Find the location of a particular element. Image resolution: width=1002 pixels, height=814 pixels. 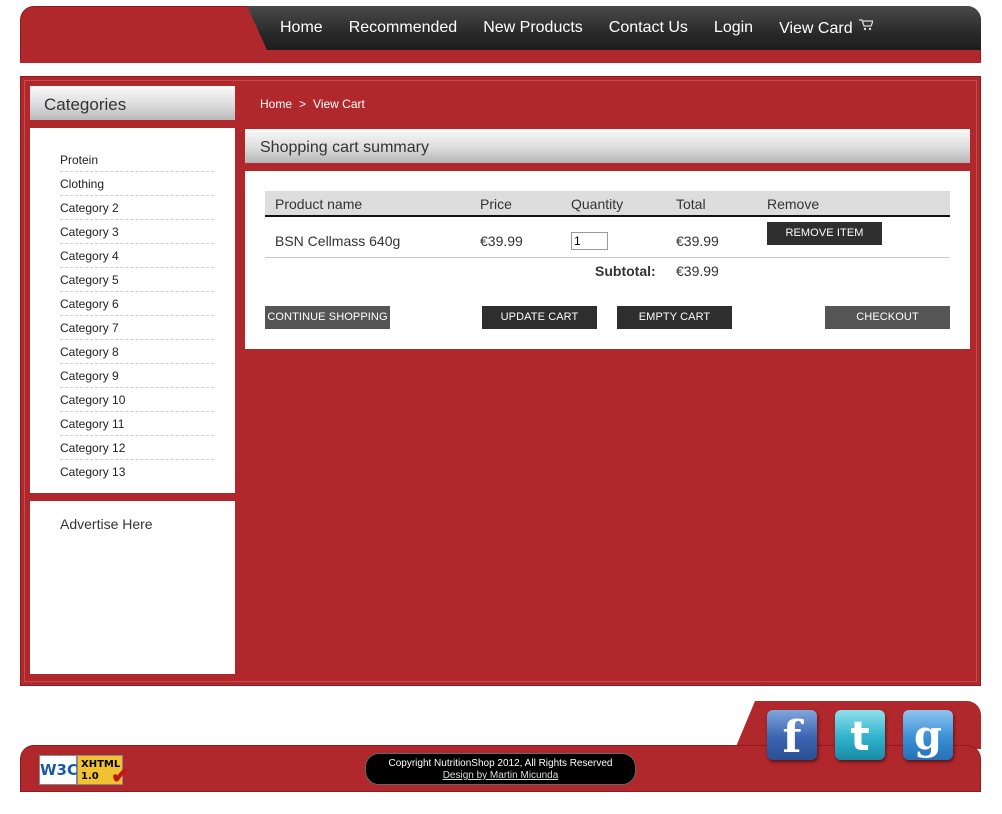

header-divider is located at coordinates (500, 61).